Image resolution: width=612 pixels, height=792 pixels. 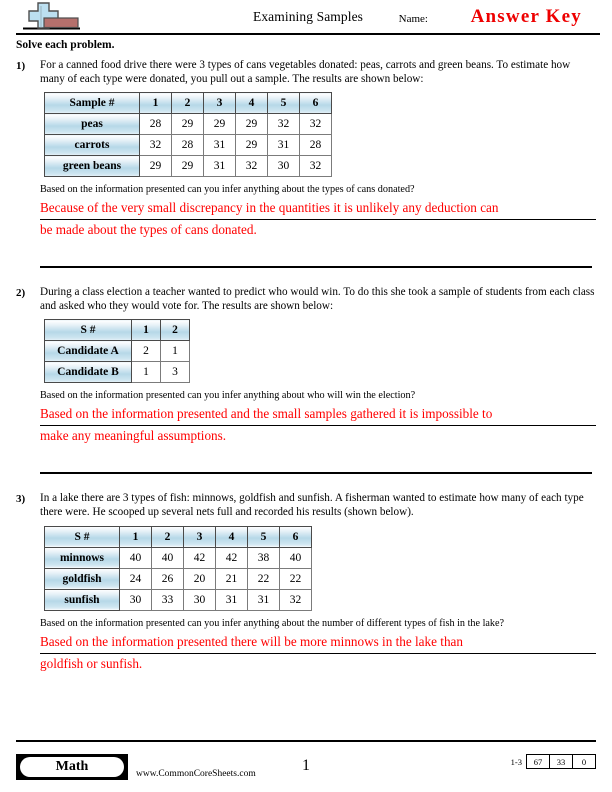 What do you see at coordinates (135, 578) in the screenshot?
I see `table-cell: 24` at bounding box center [135, 578].